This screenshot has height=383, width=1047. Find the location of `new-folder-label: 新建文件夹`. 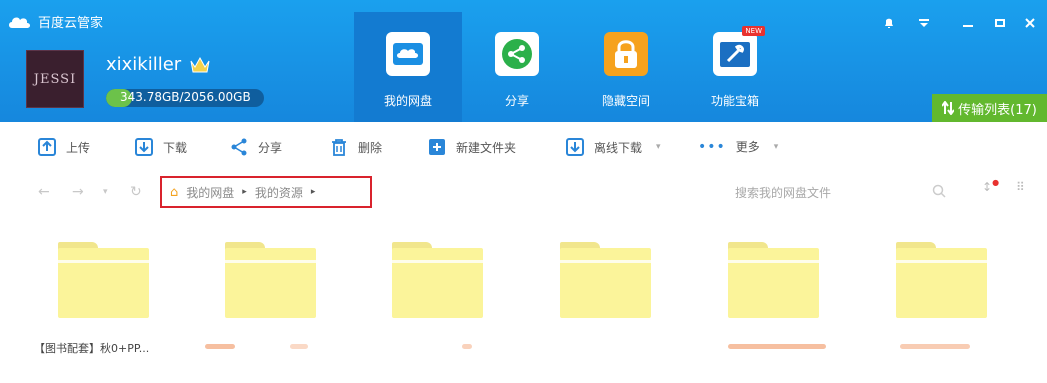

new-folder-label: 新建文件夹 is located at coordinates (486, 147).